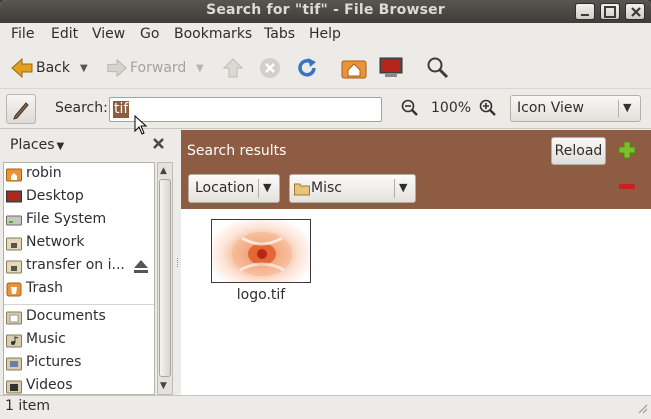  I want to click on up-button, so click(233, 68).